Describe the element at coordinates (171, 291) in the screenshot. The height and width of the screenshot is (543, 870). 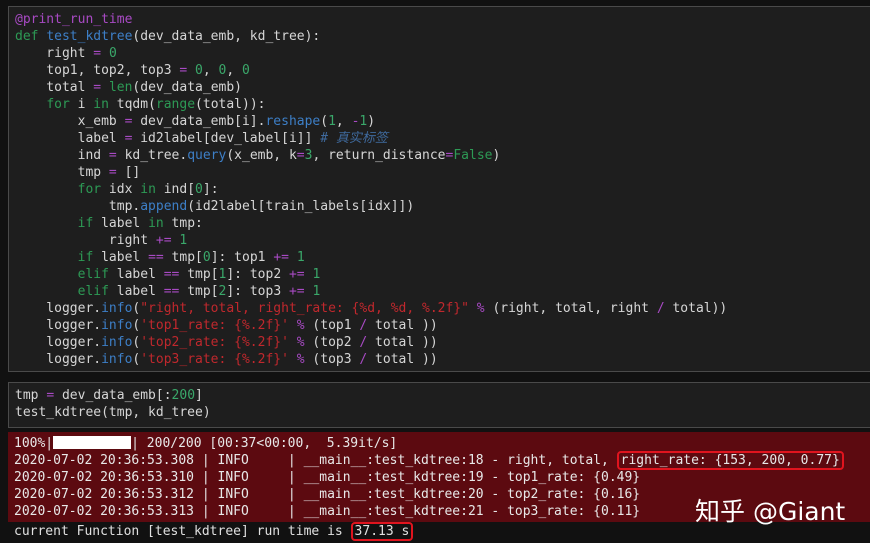
I see `code-token-op: ==` at that location.